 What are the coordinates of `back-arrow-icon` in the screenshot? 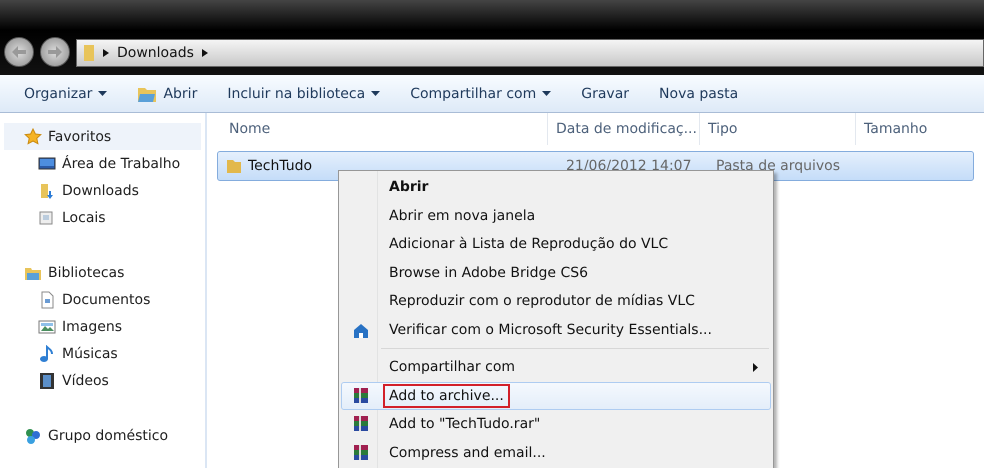 It's located at (19, 52).